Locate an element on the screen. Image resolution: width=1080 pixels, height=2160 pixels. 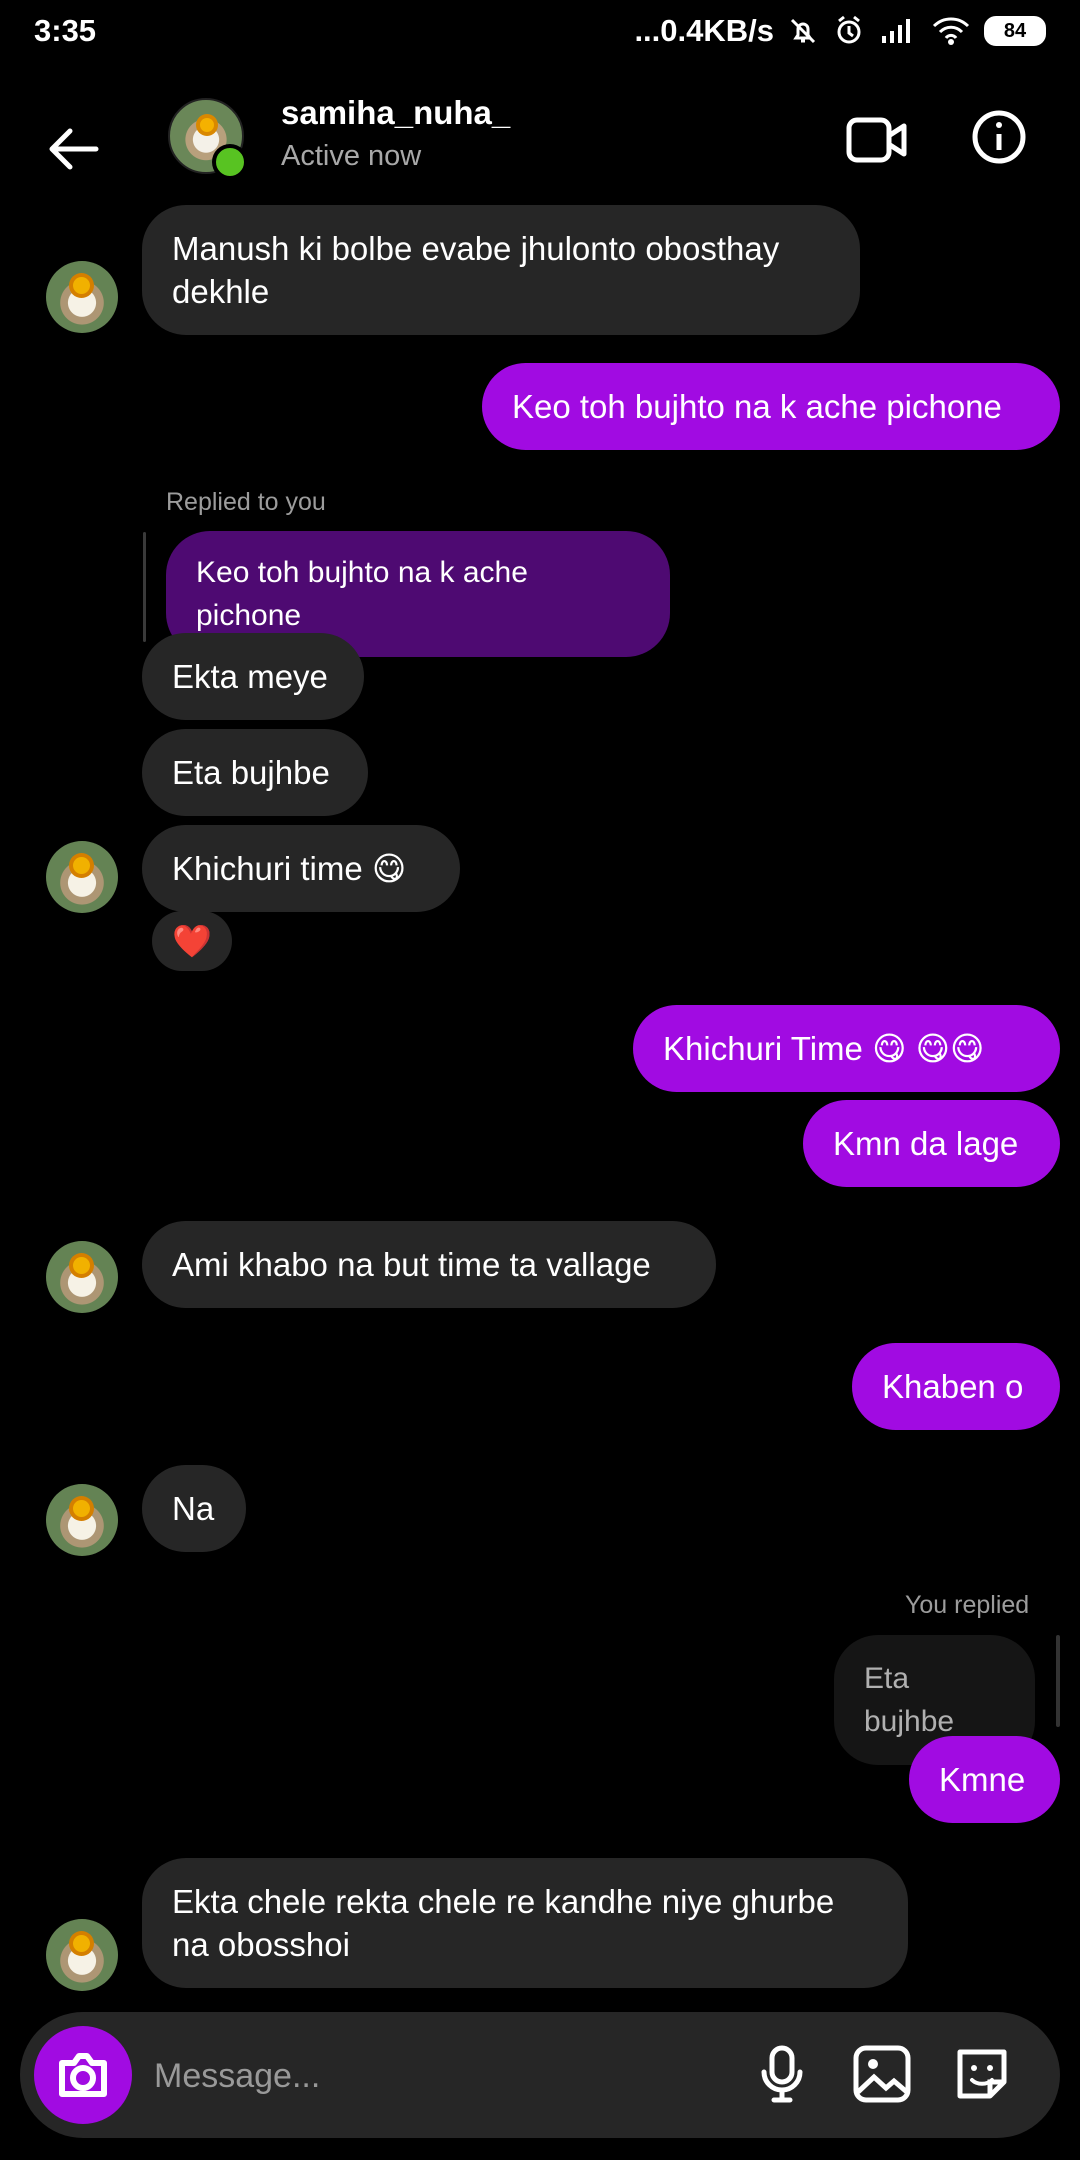
signal-icon is located at coordinates (896, 31).